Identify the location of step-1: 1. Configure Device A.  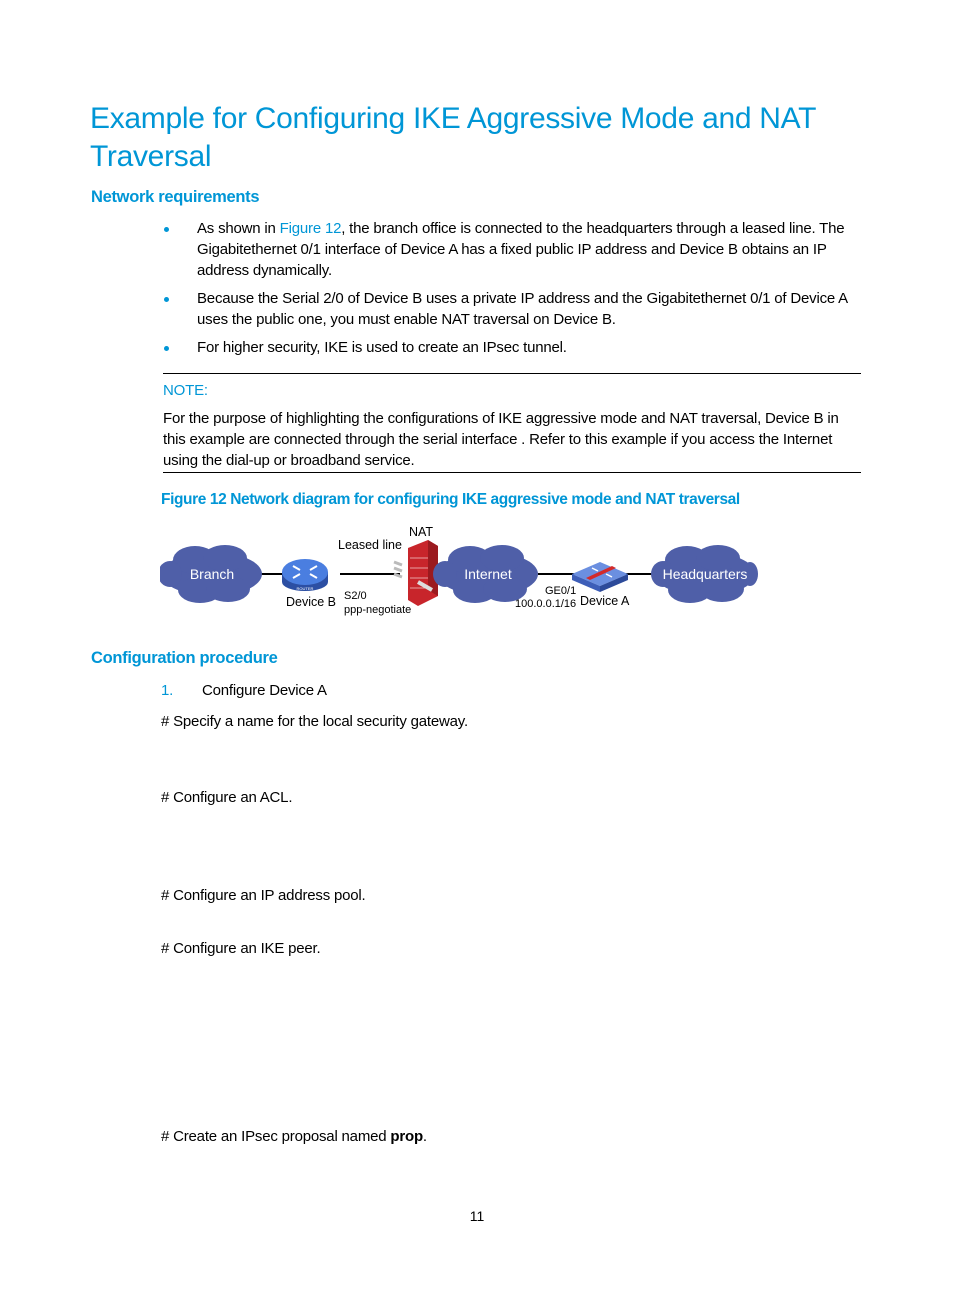
(244, 690).